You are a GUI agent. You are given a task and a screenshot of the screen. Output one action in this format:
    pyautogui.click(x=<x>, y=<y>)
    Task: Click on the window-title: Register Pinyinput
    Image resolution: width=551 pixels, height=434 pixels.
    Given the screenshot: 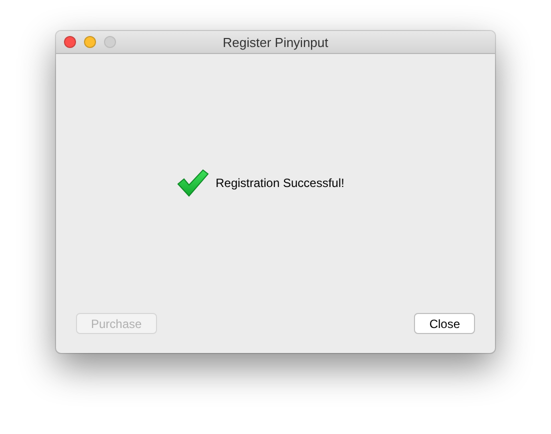 What is the action you would take?
    pyautogui.click(x=275, y=42)
    